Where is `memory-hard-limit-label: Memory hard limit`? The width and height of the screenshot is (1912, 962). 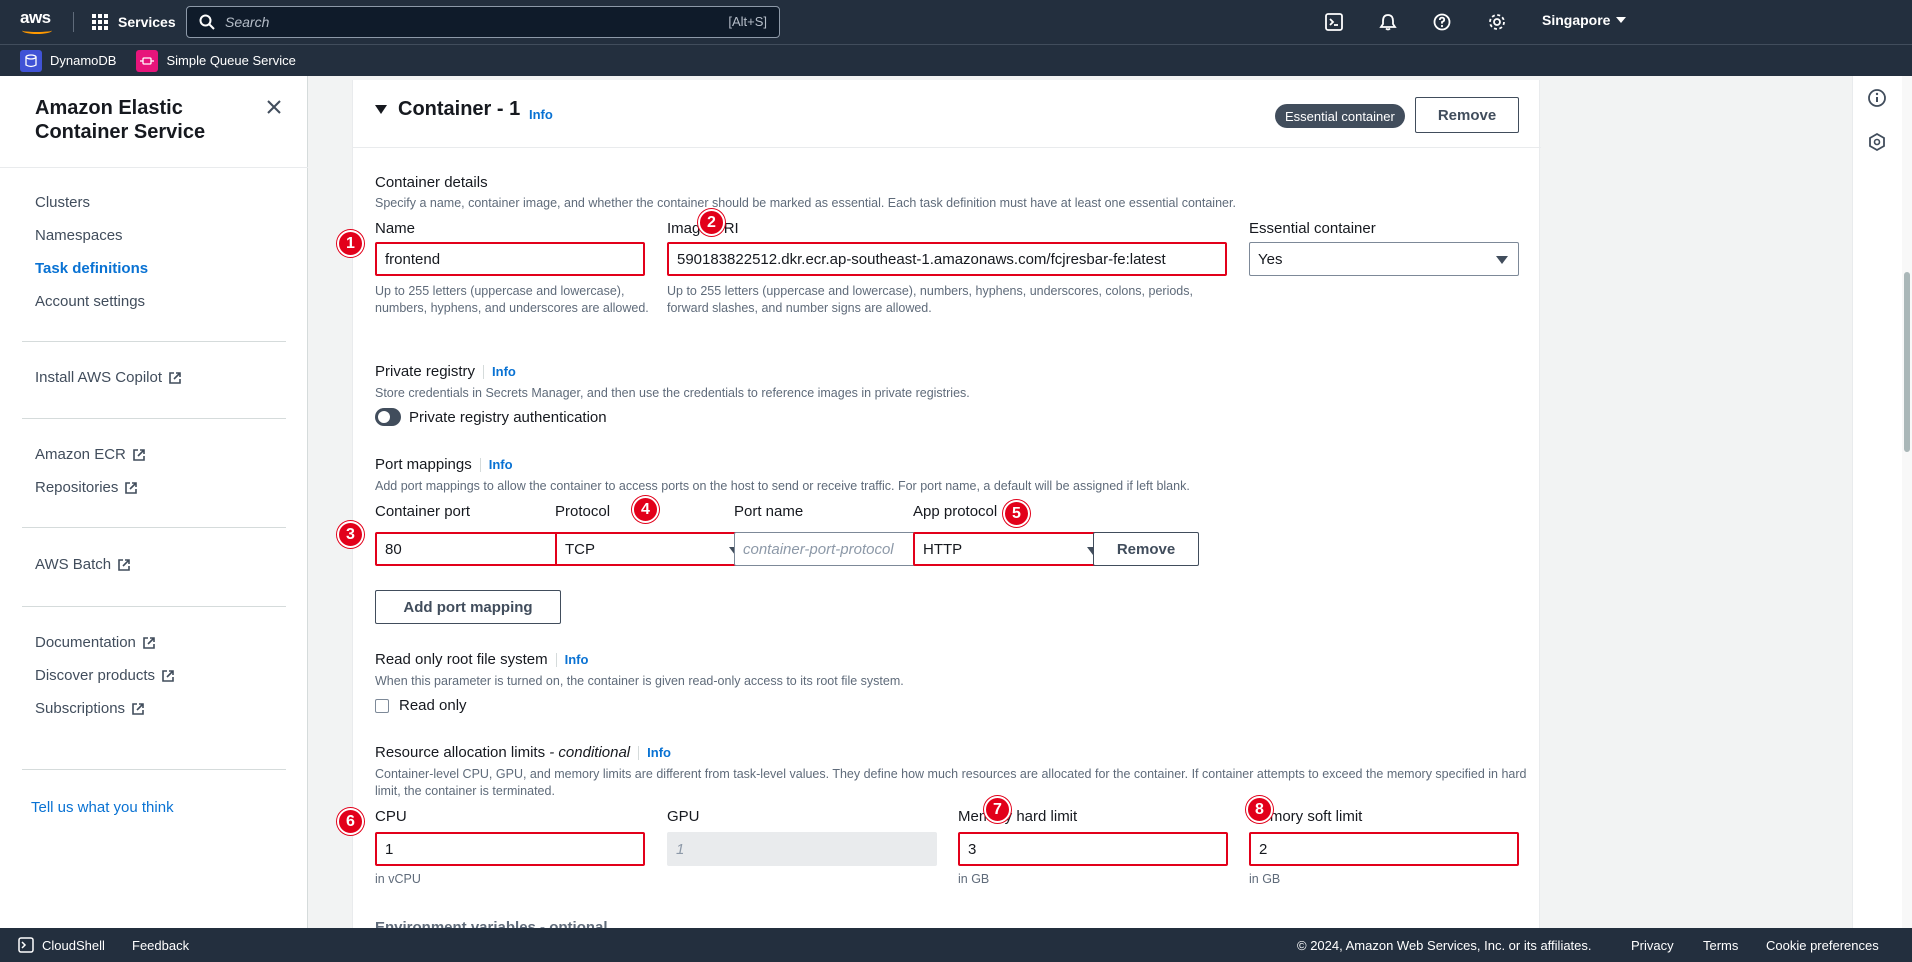
memory-hard-limit-label: Memory hard limit is located at coordinates (1018, 816).